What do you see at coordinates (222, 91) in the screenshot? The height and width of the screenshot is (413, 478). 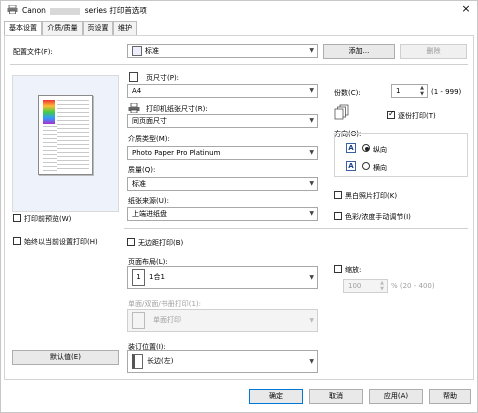 I see `page-size-select: A4 ▼` at bounding box center [222, 91].